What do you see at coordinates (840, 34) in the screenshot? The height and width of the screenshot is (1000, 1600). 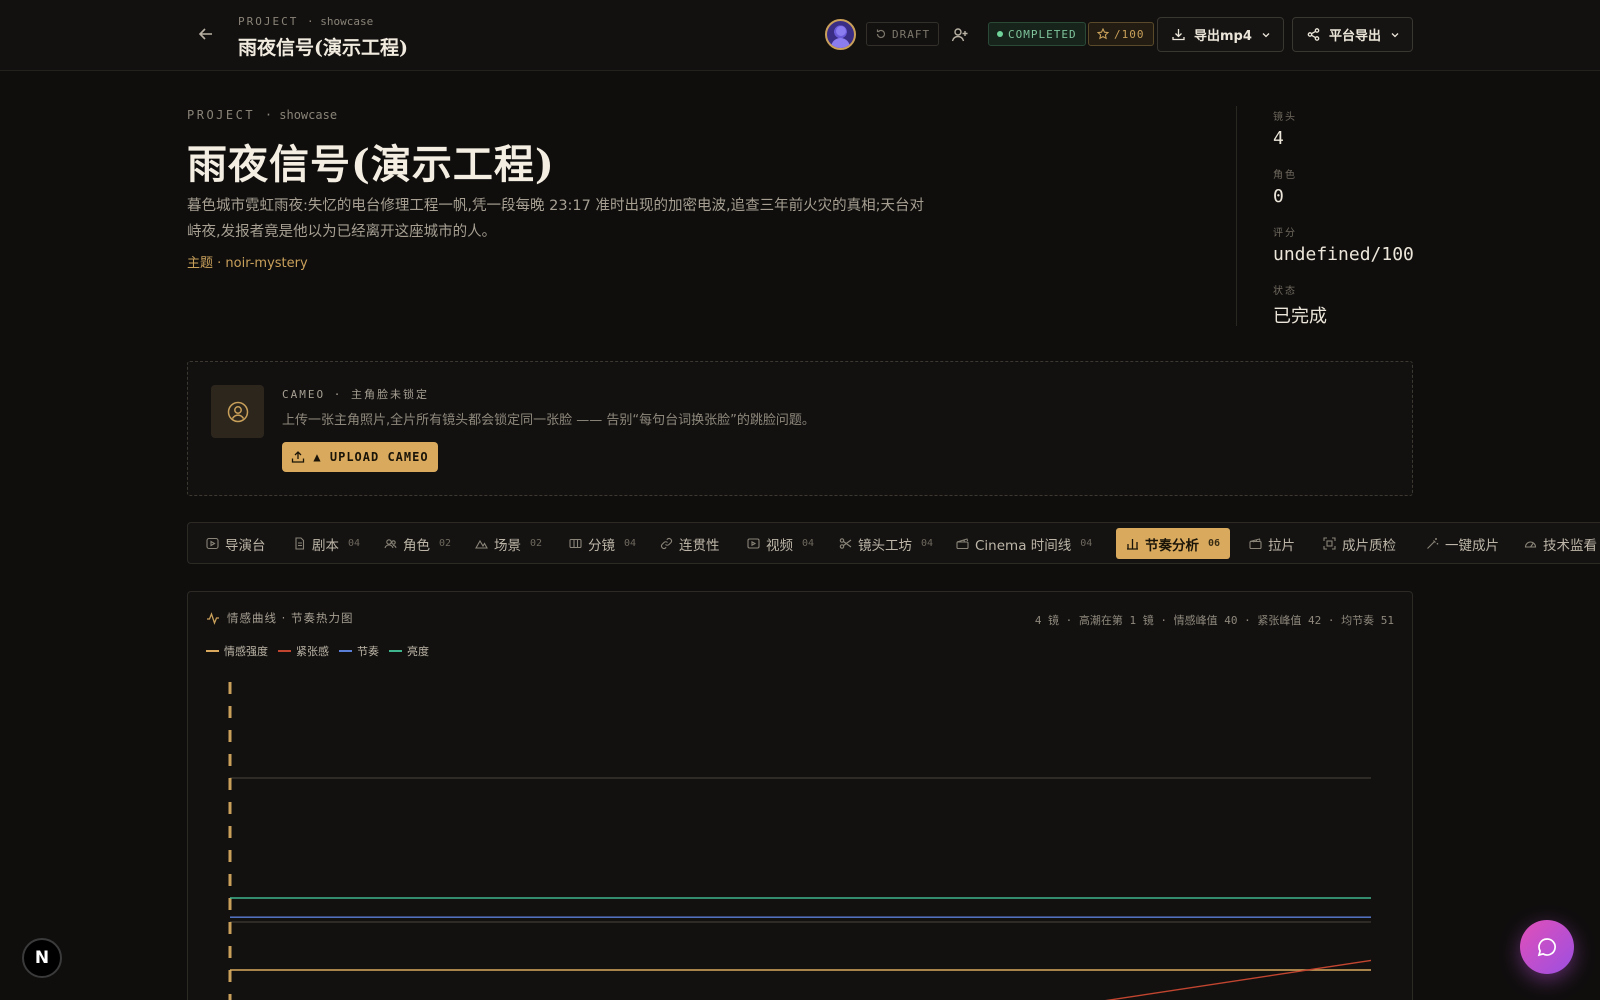 I see `avatar` at bounding box center [840, 34].